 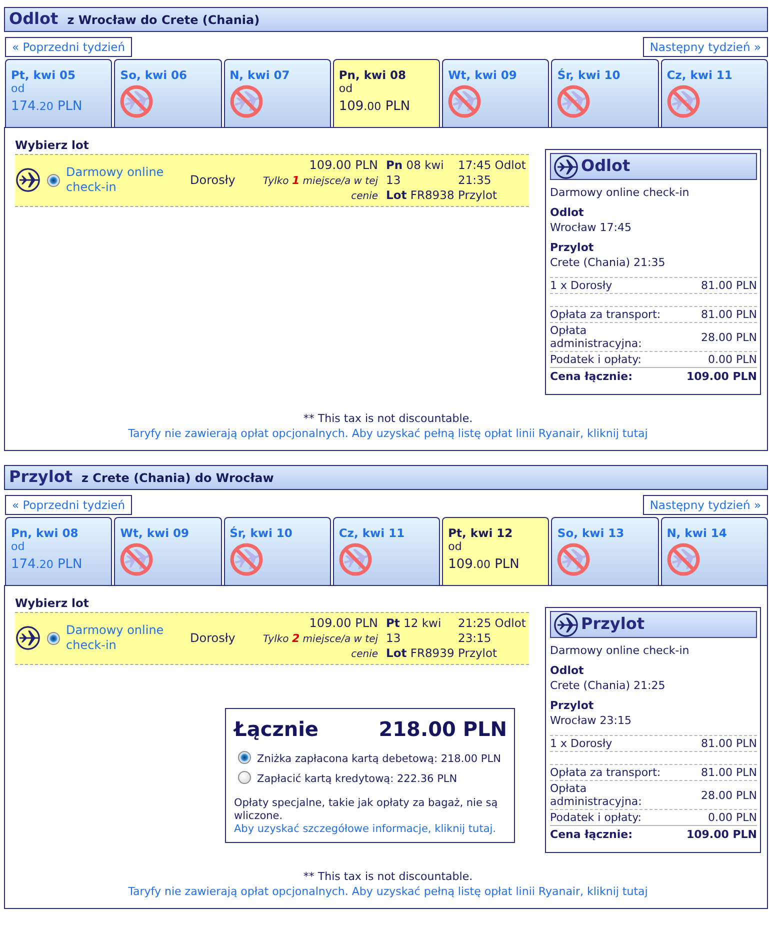 What do you see at coordinates (421, 653) in the screenshot?
I see `flight-number: Lot FR8939` at bounding box center [421, 653].